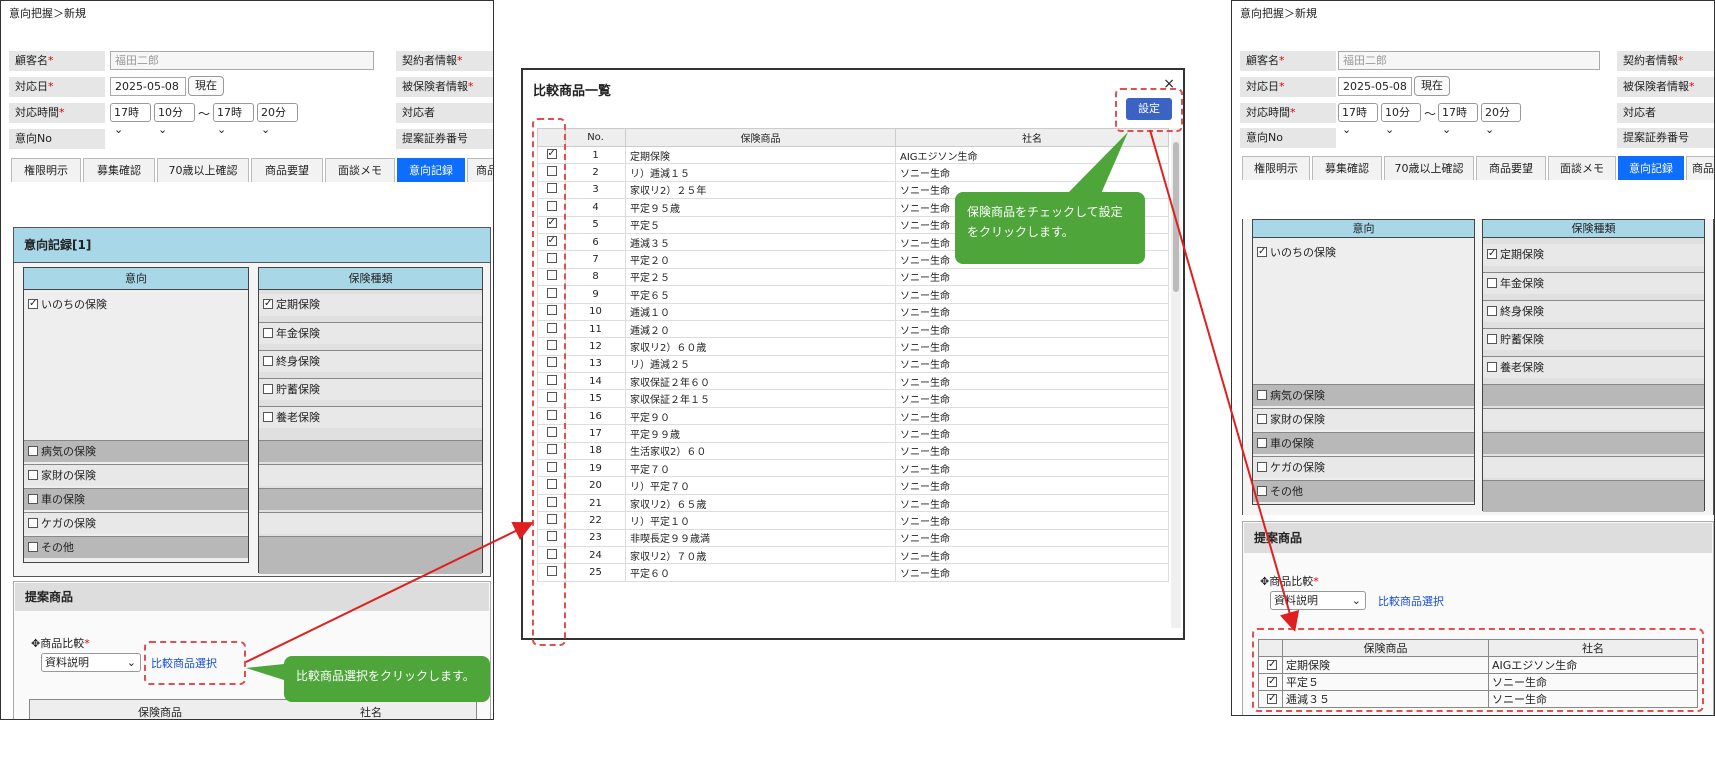 Image resolution: width=1715 pixels, height=778 pixels. Describe the element at coordinates (389, 592) in the screenshot. I see `arrow-to-modal` at that location.